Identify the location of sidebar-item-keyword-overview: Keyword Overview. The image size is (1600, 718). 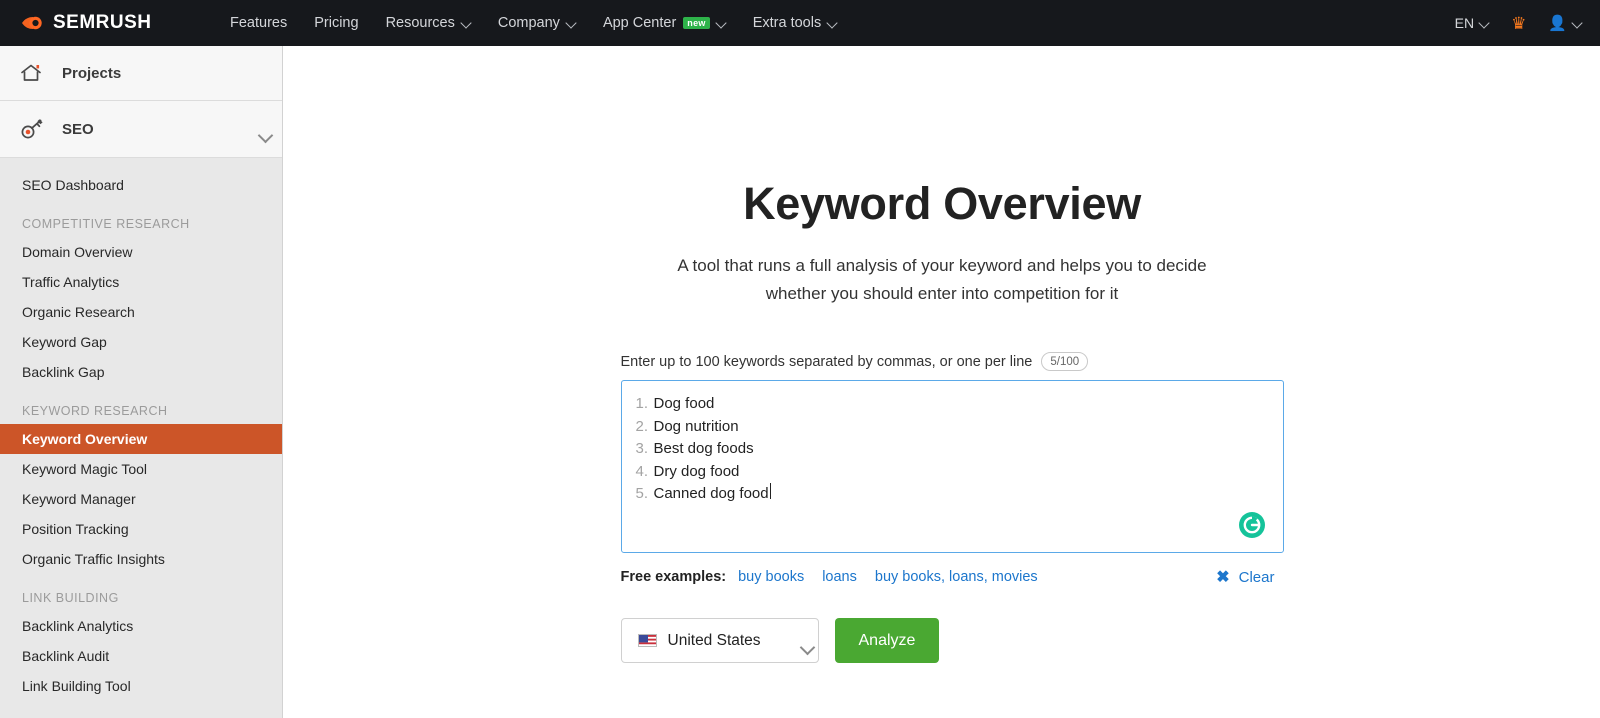
(141, 439).